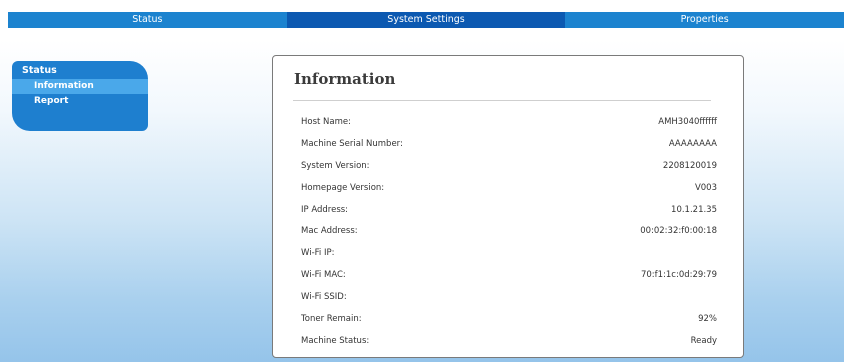  What do you see at coordinates (80, 101) in the screenshot?
I see `sidebar-item-report: Report` at bounding box center [80, 101].